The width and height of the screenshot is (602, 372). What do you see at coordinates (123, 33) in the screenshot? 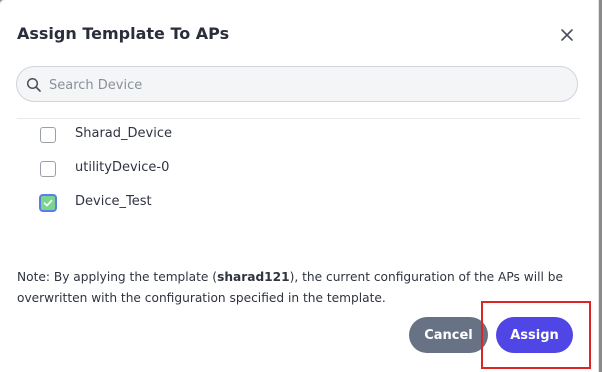
I see `dialog-title: Assign Template To APs` at bounding box center [123, 33].